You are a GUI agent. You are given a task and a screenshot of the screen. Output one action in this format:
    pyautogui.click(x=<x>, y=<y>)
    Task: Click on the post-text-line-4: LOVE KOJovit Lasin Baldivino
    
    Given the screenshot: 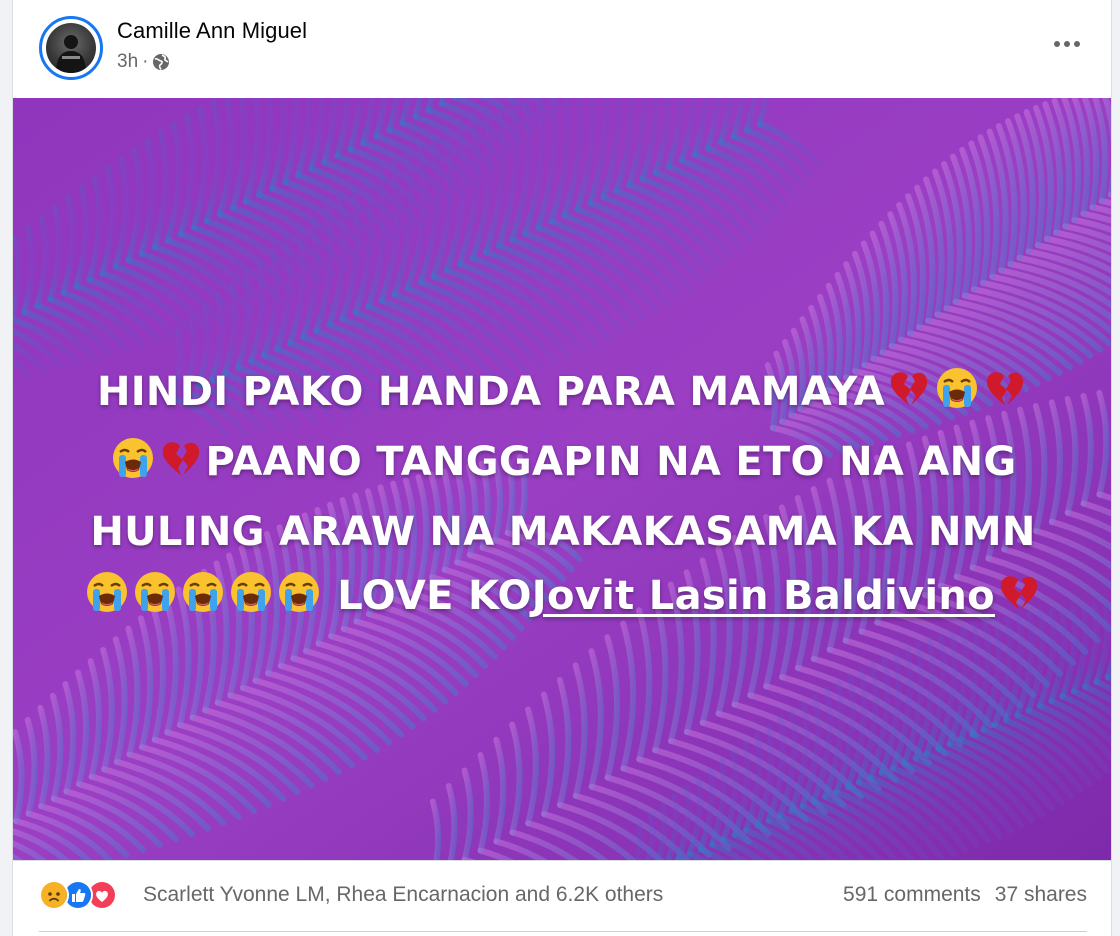 What is the action you would take?
    pyautogui.click(x=563, y=599)
    